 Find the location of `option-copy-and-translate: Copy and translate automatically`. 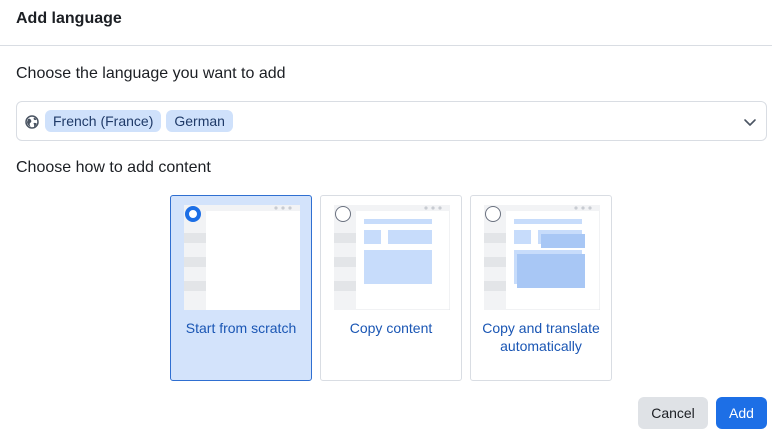

option-copy-and-translate: Copy and translate automatically is located at coordinates (541, 288).